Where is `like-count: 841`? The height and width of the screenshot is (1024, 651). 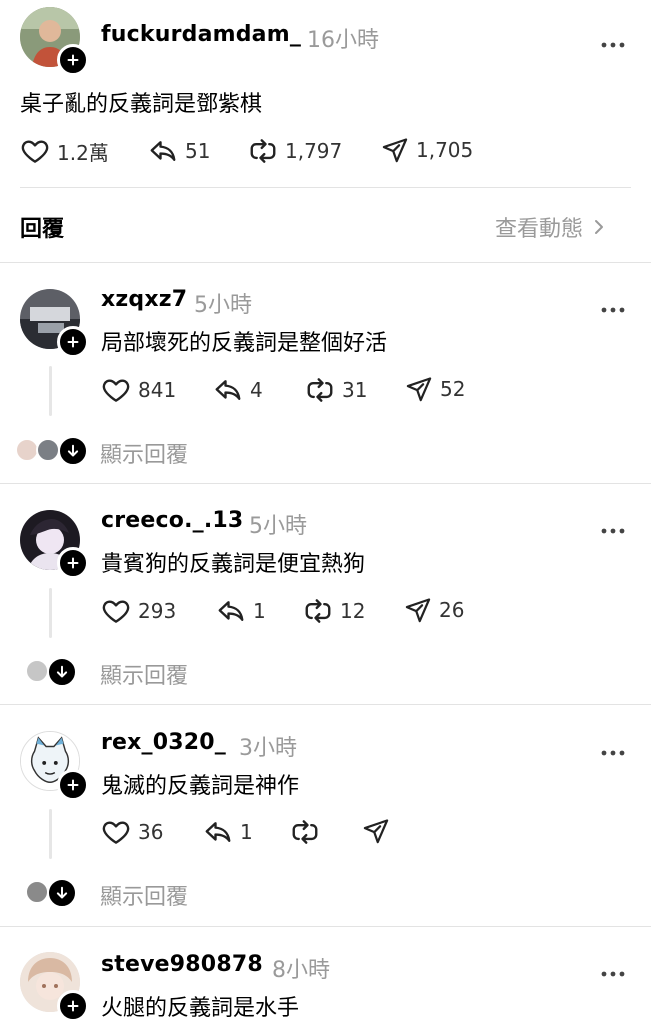
like-count: 841 is located at coordinates (157, 390).